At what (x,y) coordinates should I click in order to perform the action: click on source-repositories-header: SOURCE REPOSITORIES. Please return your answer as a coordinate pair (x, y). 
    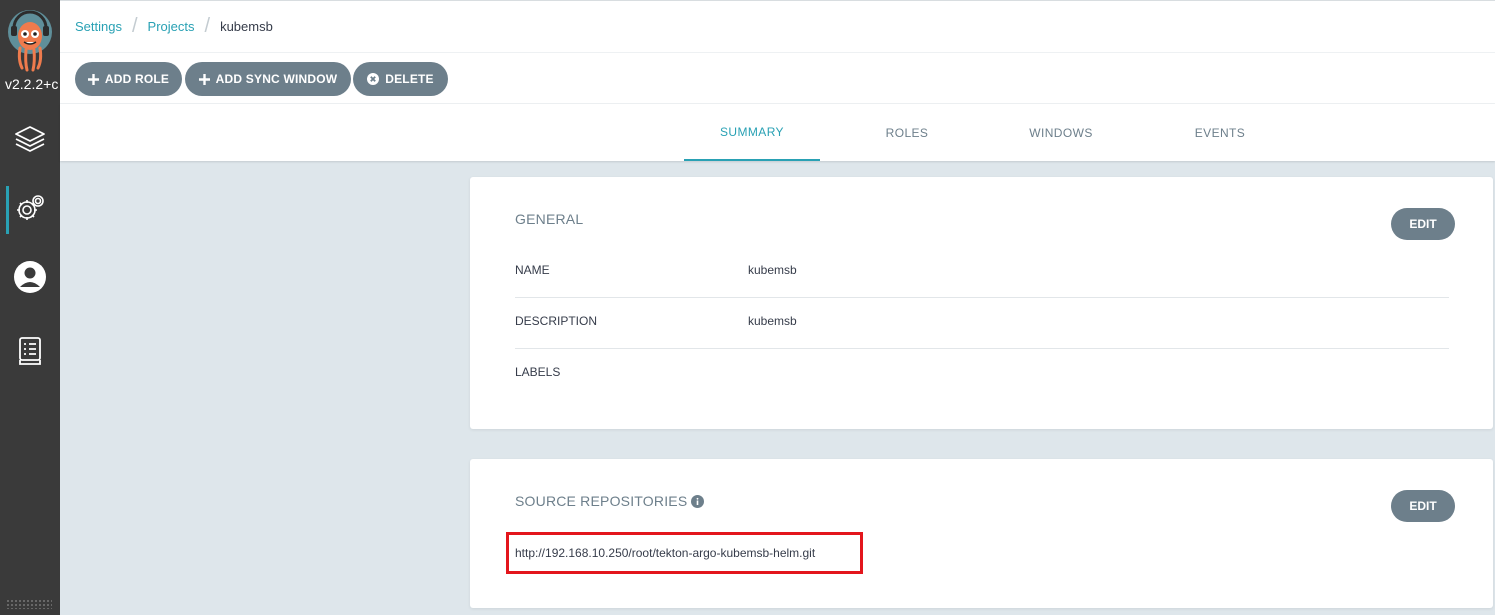
    Looking at the image, I should click on (610, 501).